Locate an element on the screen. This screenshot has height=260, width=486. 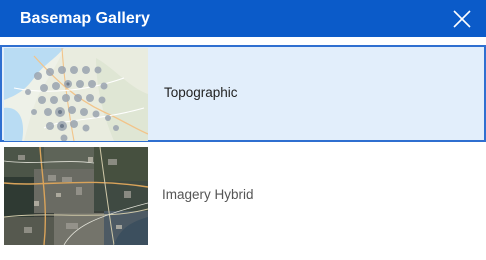
gallery-header: Basemap Gallery is located at coordinates (243, 18).